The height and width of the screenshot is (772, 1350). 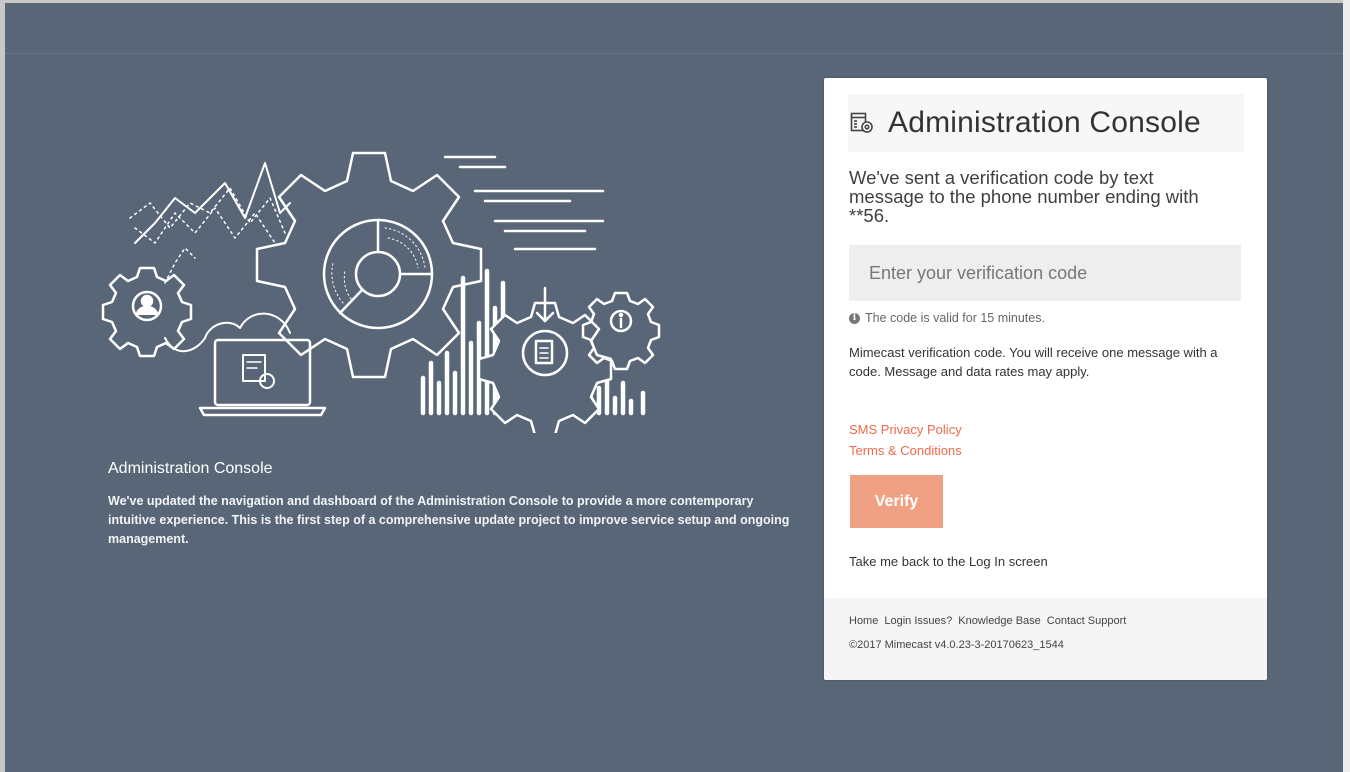 I want to click on header-divider, so click(x=674, y=53).